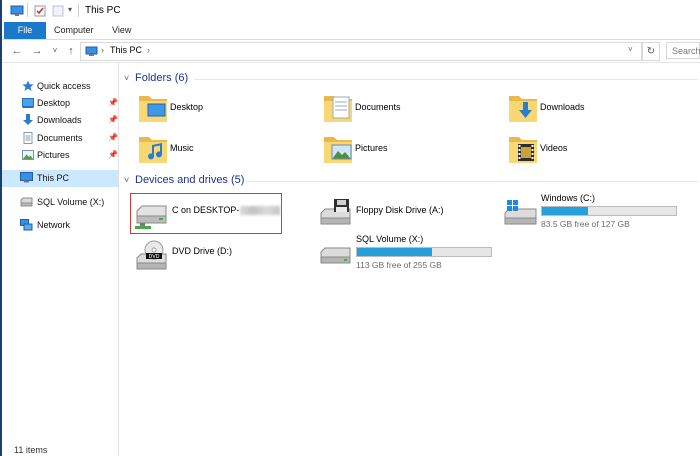 This screenshot has height=456, width=700. I want to click on redacted-hostname, so click(260, 211).